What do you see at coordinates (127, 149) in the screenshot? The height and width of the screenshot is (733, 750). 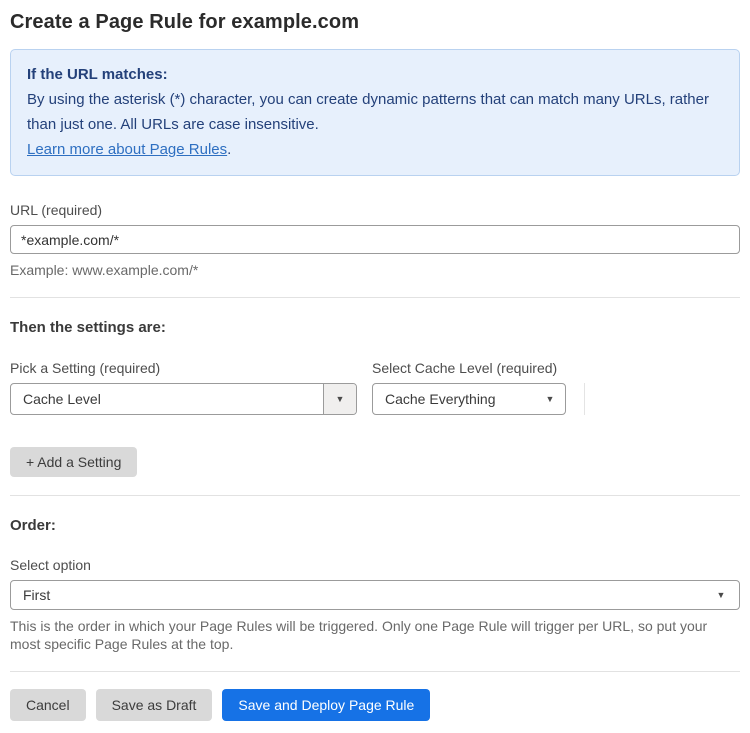 I see `learn-more-link: Learn more about Page Rules` at bounding box center [127, 149].